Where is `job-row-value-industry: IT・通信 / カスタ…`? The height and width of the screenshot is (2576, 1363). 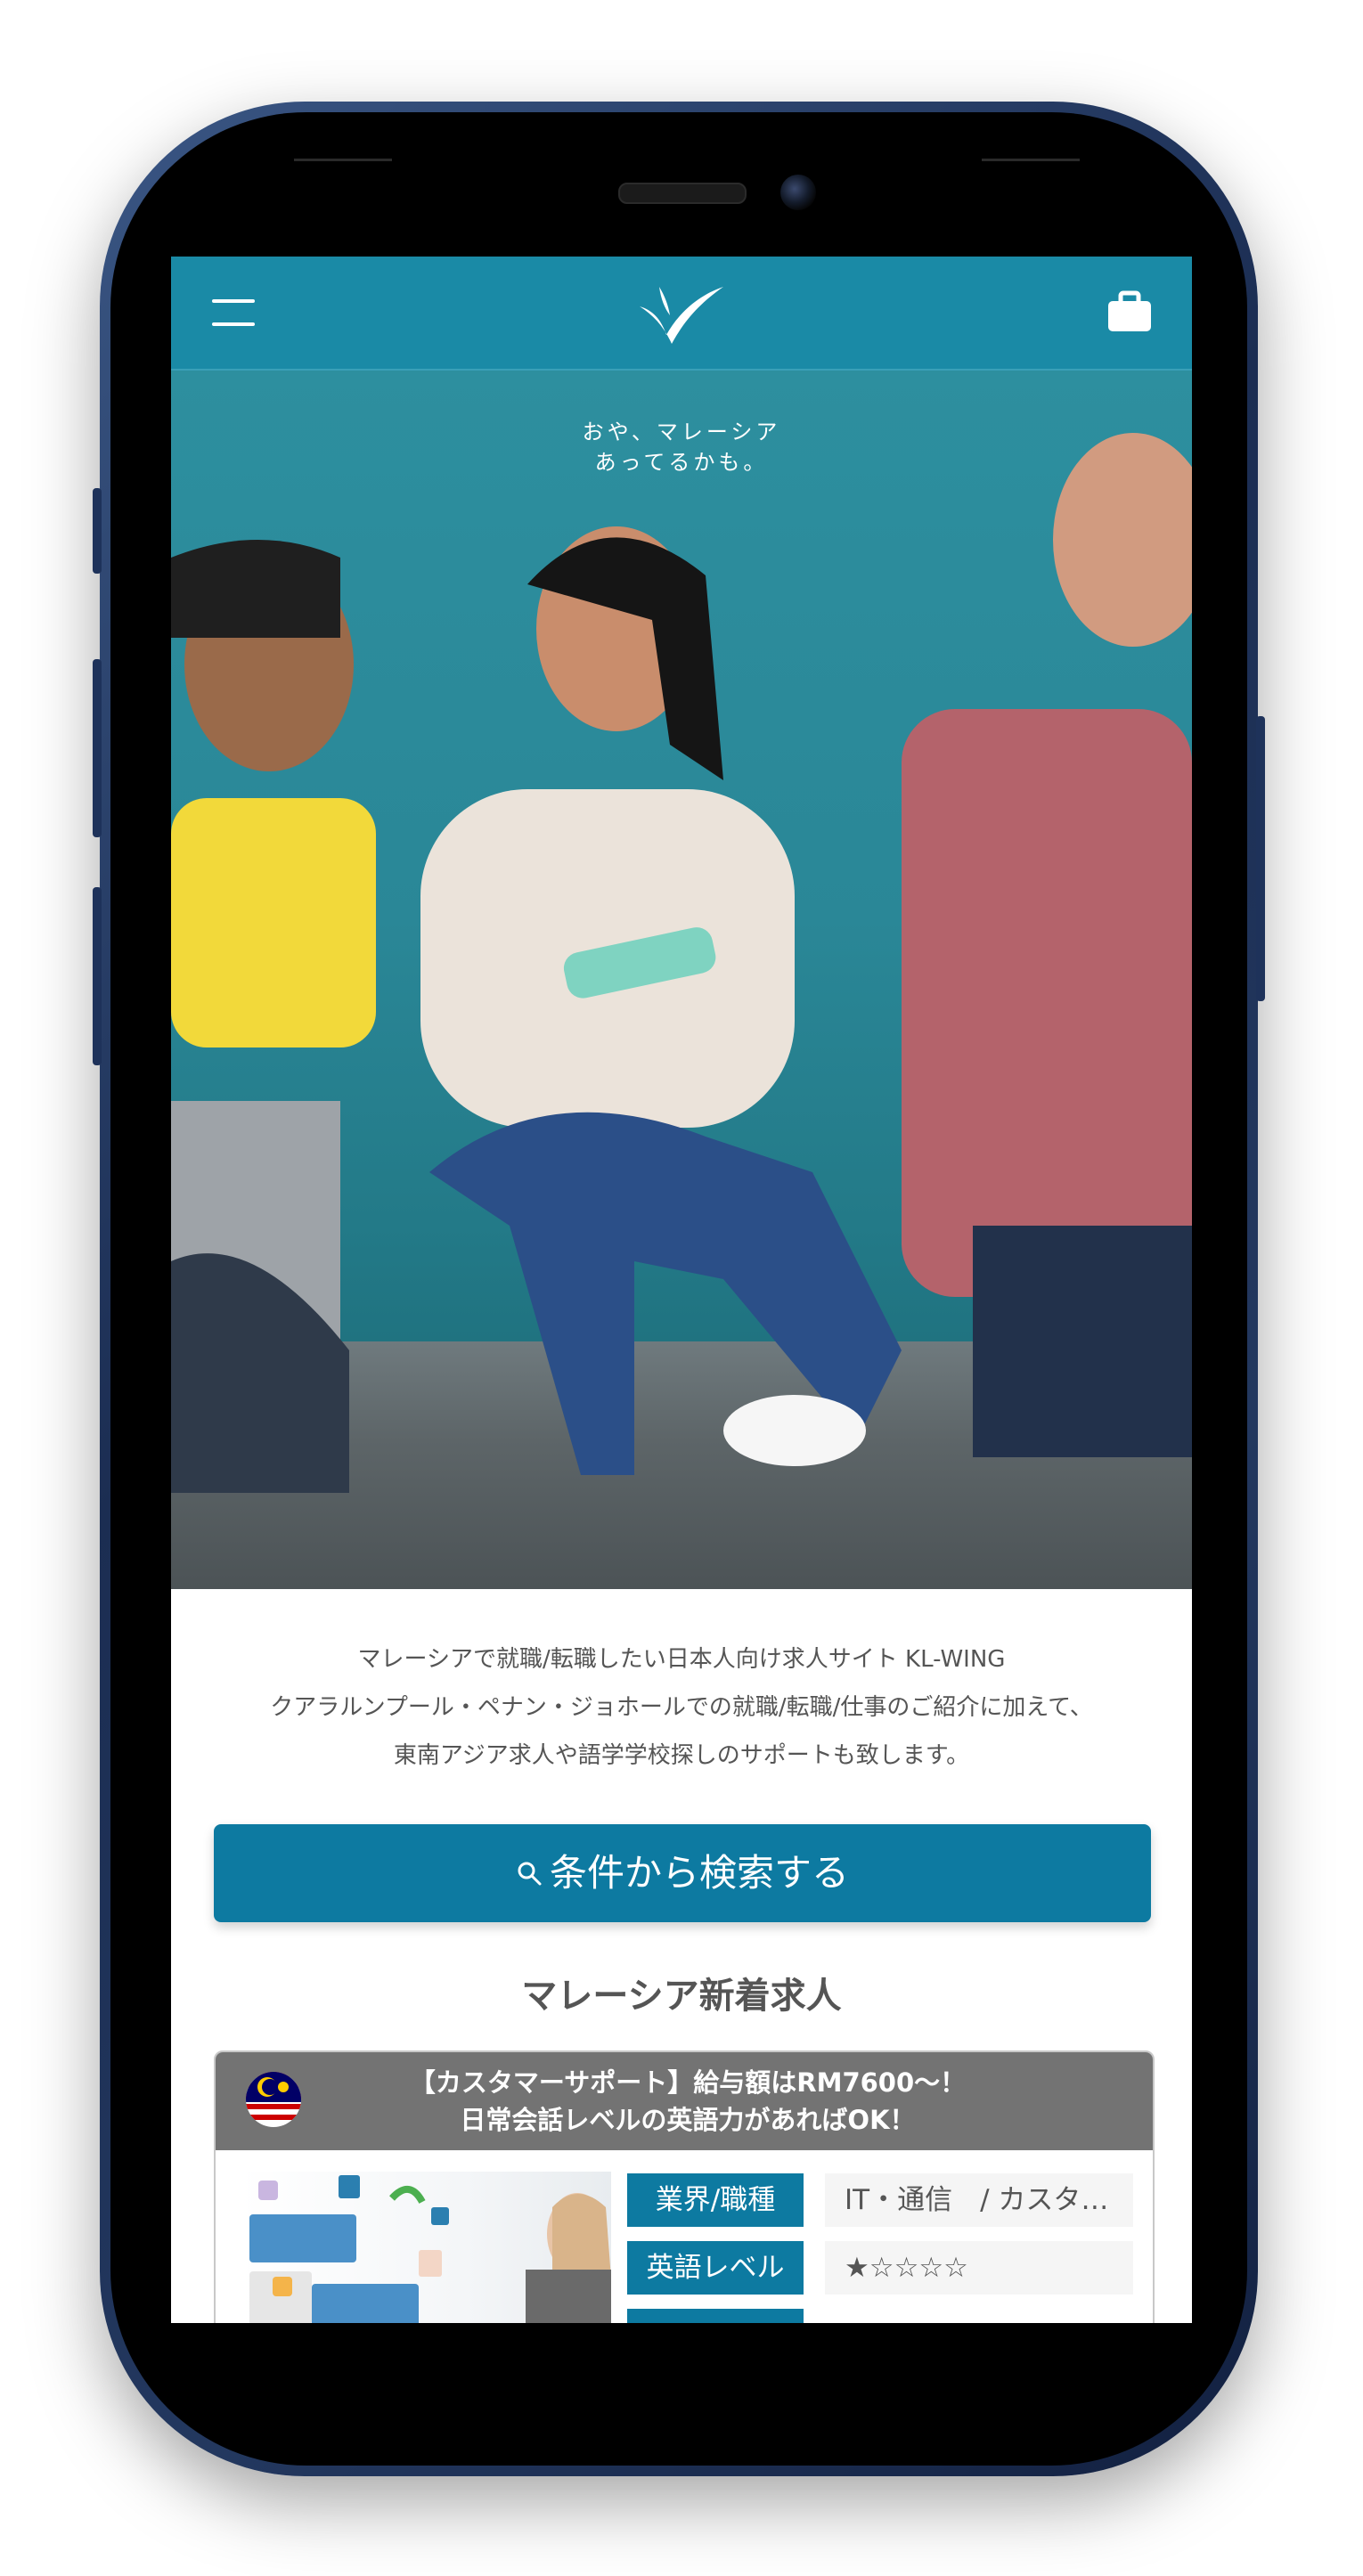
job-row-value-industry: IT・通信 / カスタ… is located at coordinates (979, 2200).